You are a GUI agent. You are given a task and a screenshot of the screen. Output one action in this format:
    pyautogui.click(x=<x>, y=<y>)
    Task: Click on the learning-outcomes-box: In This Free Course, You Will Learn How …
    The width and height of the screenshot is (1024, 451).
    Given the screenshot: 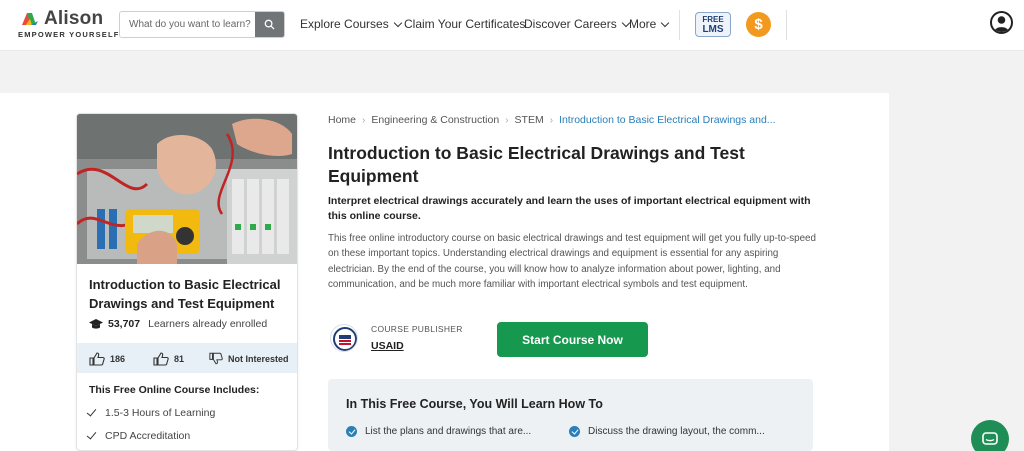 What is the action you would take?
    pyautogui.click(x=570, y=415)
    